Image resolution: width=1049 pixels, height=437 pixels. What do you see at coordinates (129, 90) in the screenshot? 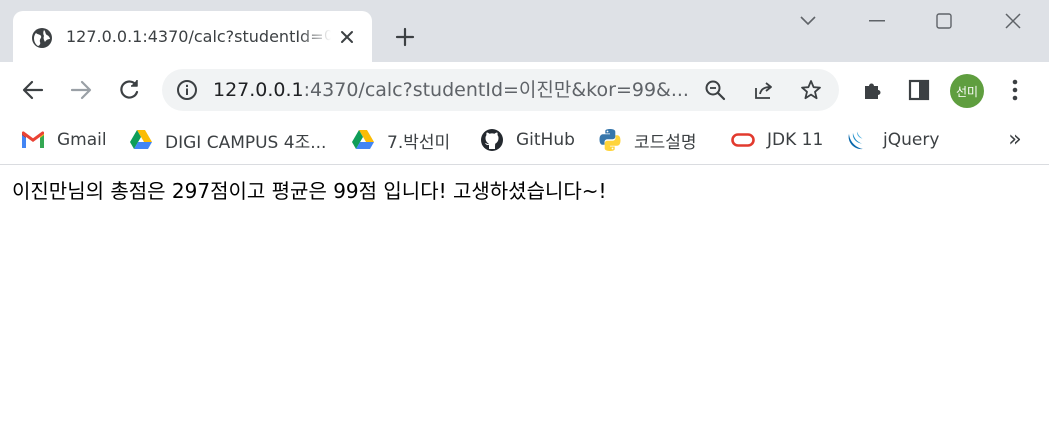
I see `reload-icon` at bounding box center [129, 90].